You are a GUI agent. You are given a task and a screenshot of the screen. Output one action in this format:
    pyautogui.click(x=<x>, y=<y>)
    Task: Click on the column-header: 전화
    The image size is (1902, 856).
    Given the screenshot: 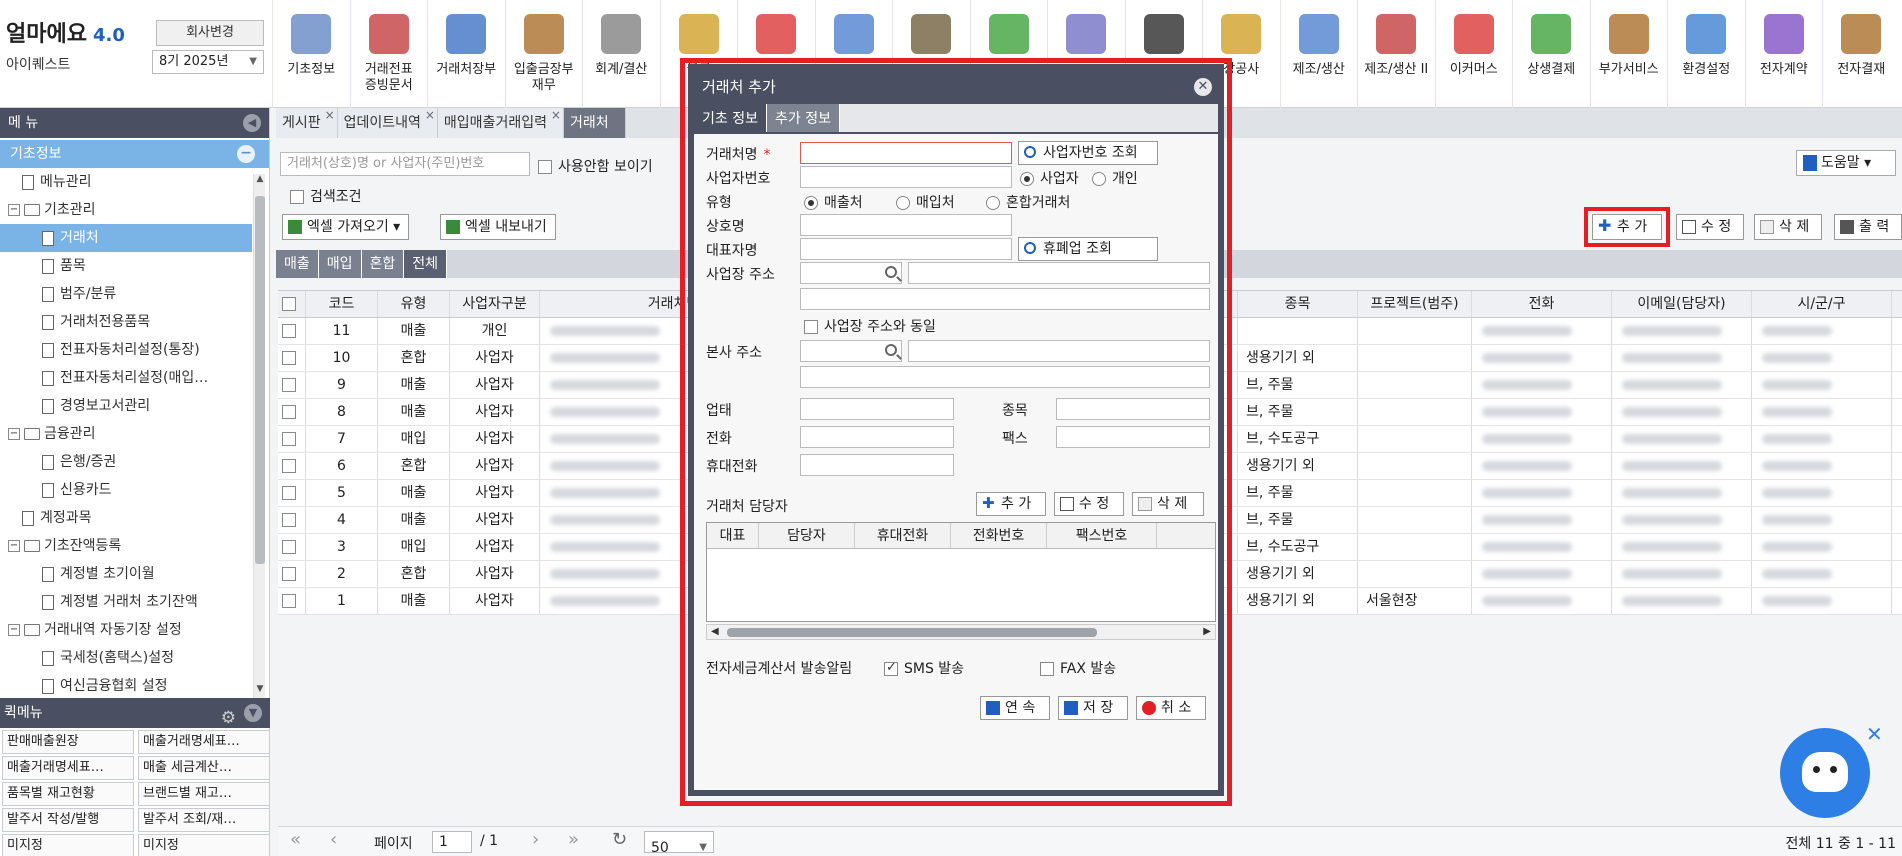 What is the action you would take?
    pyautogui.click(x=1542, y=304)
    